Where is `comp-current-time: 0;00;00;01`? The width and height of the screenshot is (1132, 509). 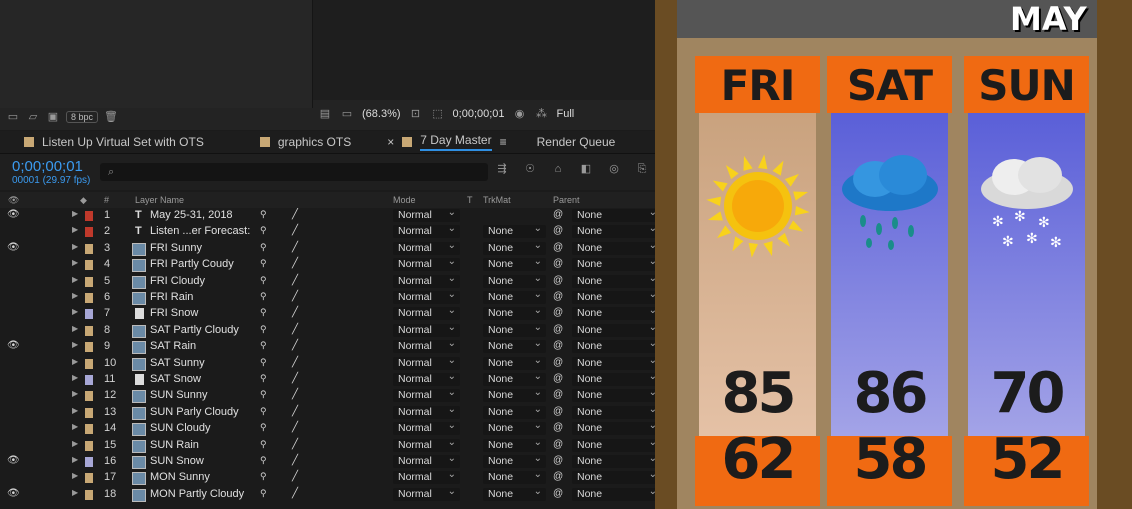
comp-current-time: 0;00;00;01 is located at coordinates (479, 114).